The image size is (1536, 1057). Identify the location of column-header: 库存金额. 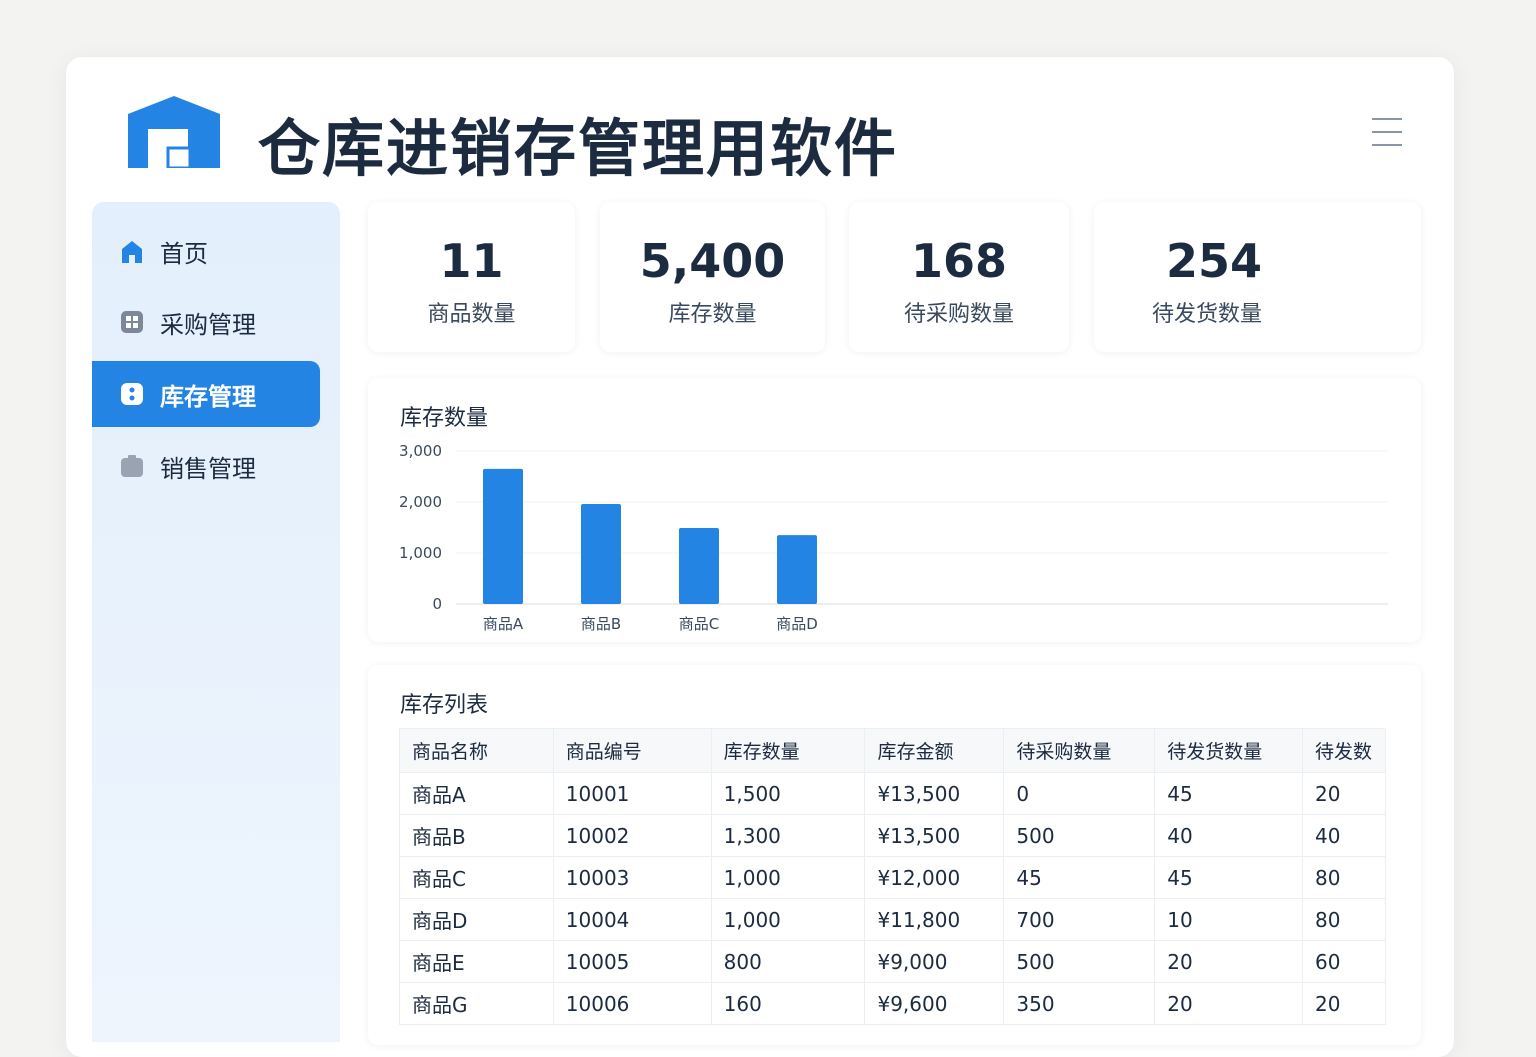
(934, 750).